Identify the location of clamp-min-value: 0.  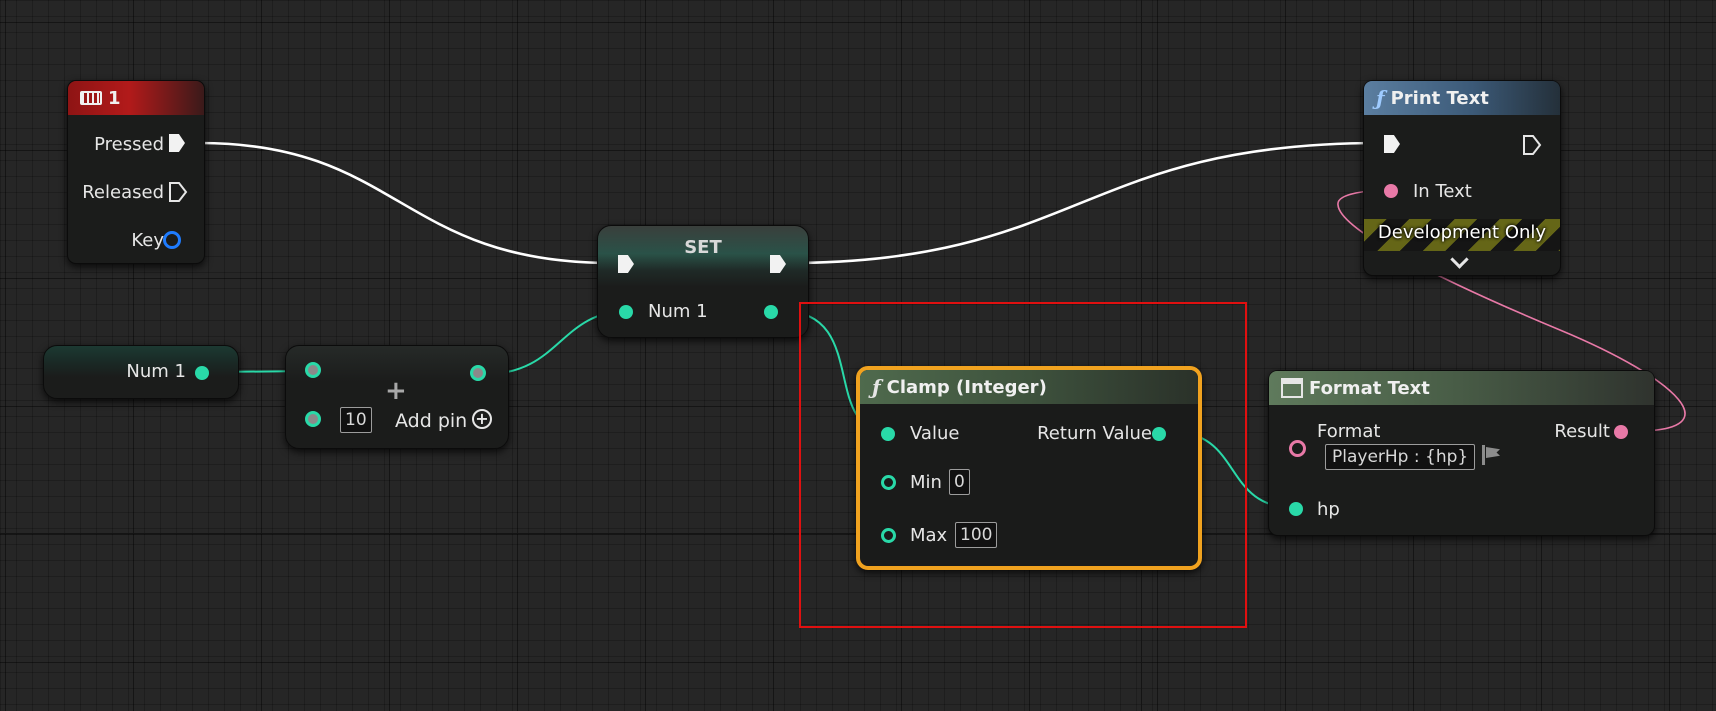
(959, 482).